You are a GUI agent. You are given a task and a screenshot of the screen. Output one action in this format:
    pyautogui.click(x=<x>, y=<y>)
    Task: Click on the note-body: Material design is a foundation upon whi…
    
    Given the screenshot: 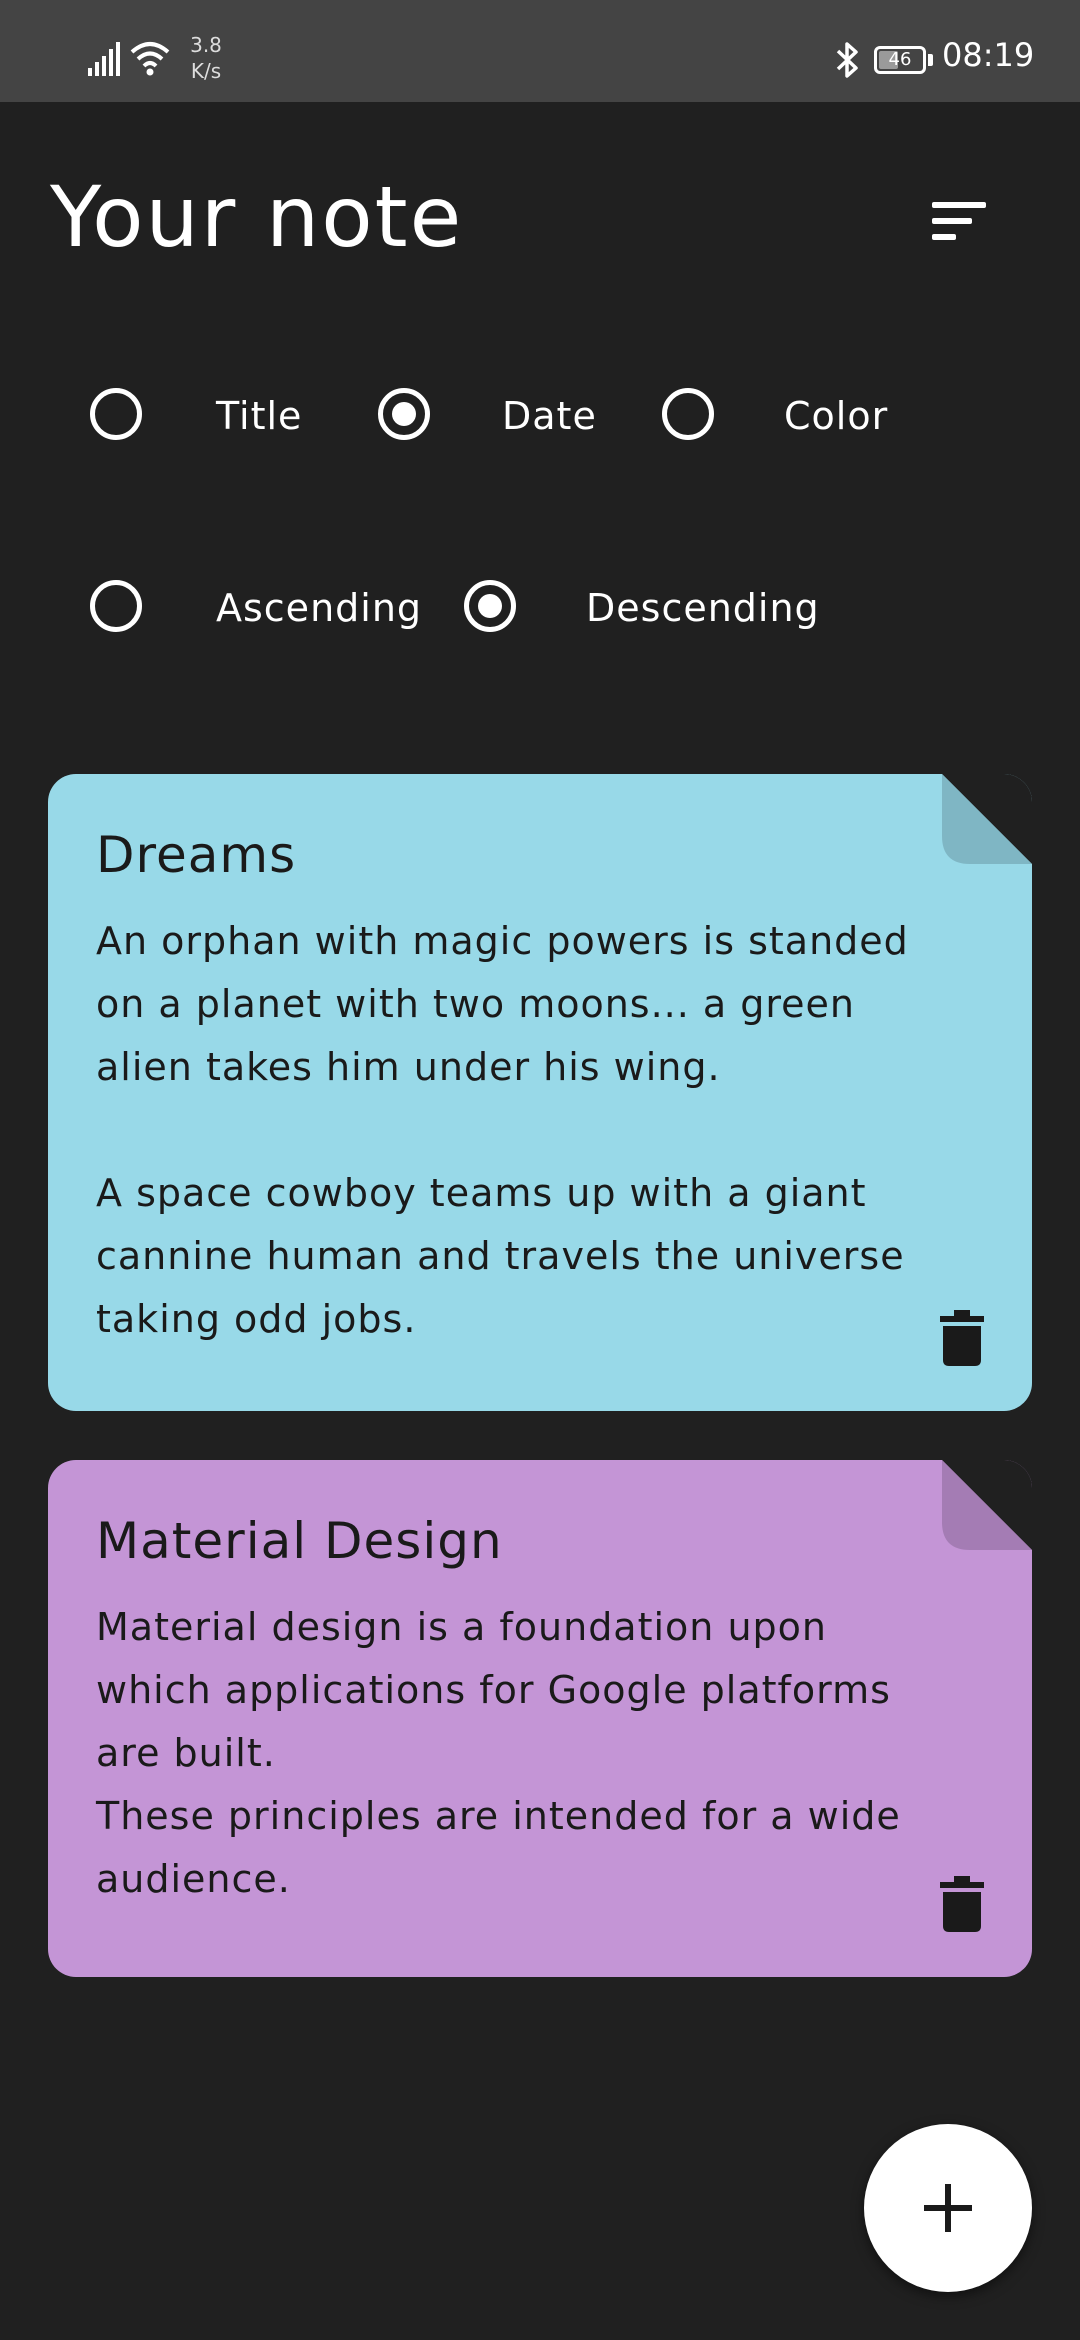 What is the action you would take?
    pyautogui.click(x=498, y=1753)
    